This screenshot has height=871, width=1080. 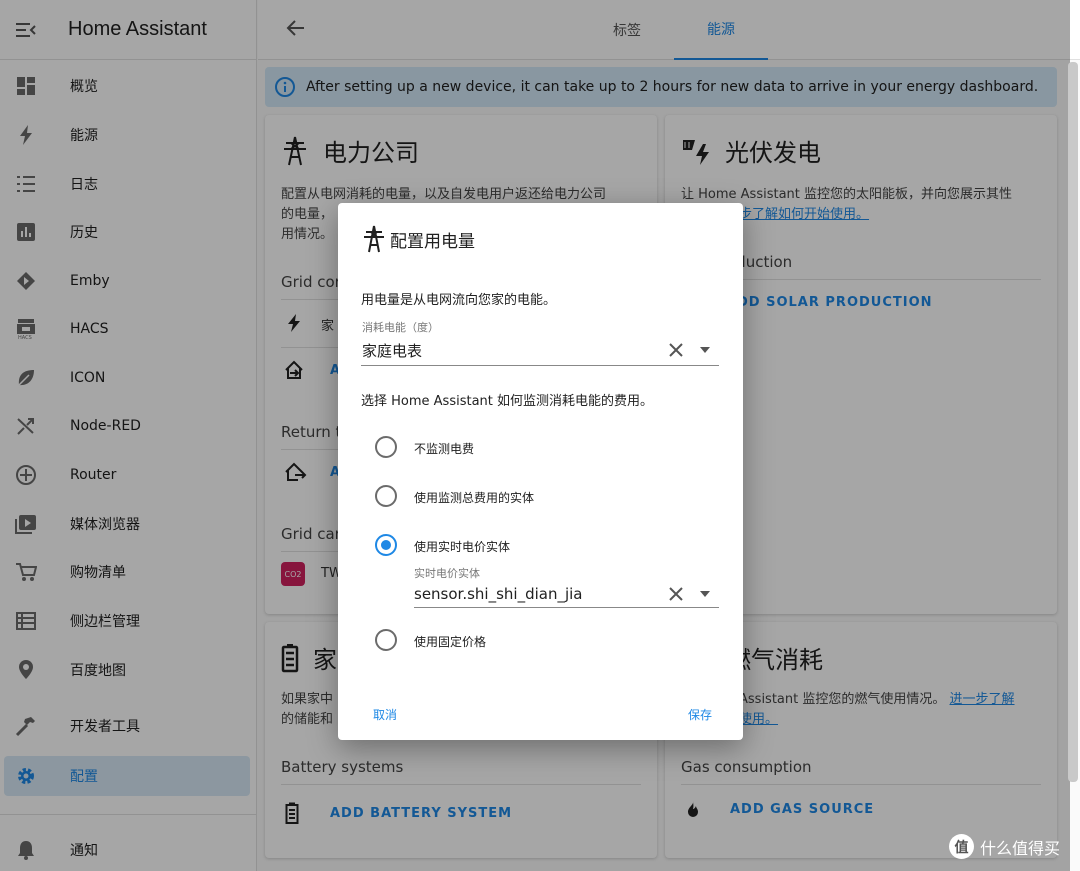 I want to click on radio-fixed-price, so click(x=386, y=640).